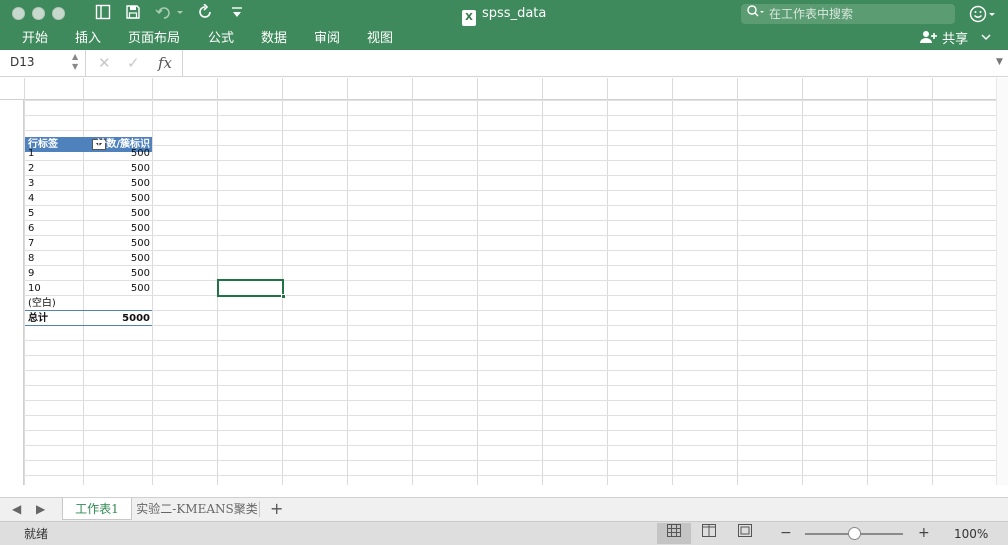 This screenshot has width=1008, height=545. What do you see at coordinates (786, 533) in the screenshot?
I see `zoom-out-button: −` at bounding box center [786, 533].